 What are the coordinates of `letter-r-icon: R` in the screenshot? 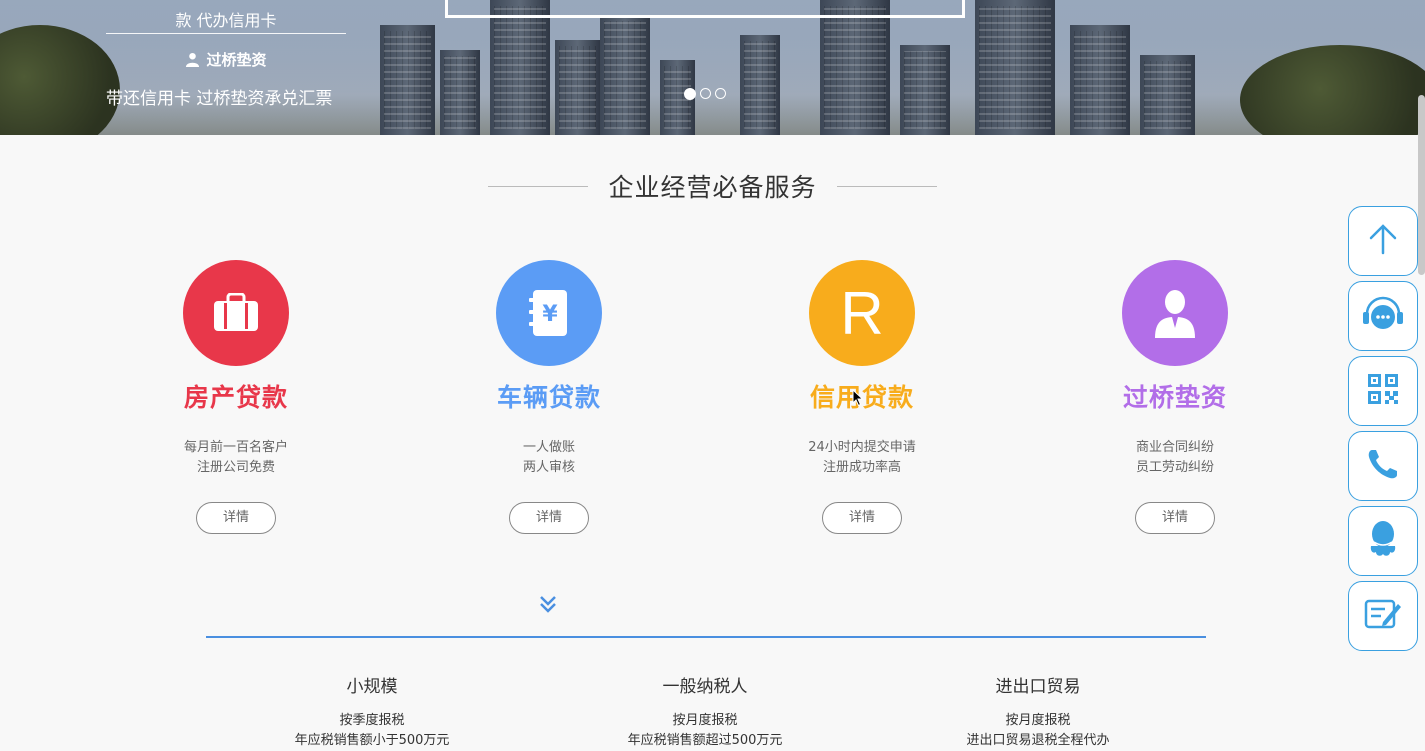 It's located at (862, 313).